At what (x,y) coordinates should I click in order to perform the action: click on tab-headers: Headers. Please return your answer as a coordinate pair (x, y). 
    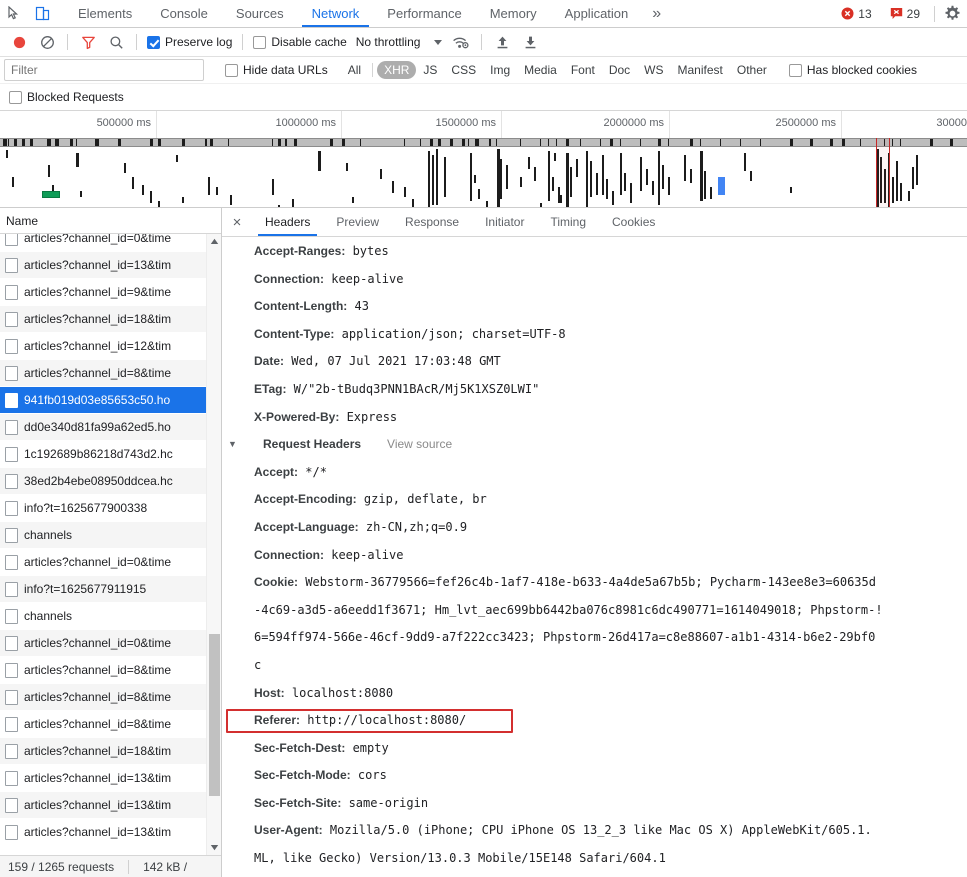
    Looking at the image, I should click on (287, 222).